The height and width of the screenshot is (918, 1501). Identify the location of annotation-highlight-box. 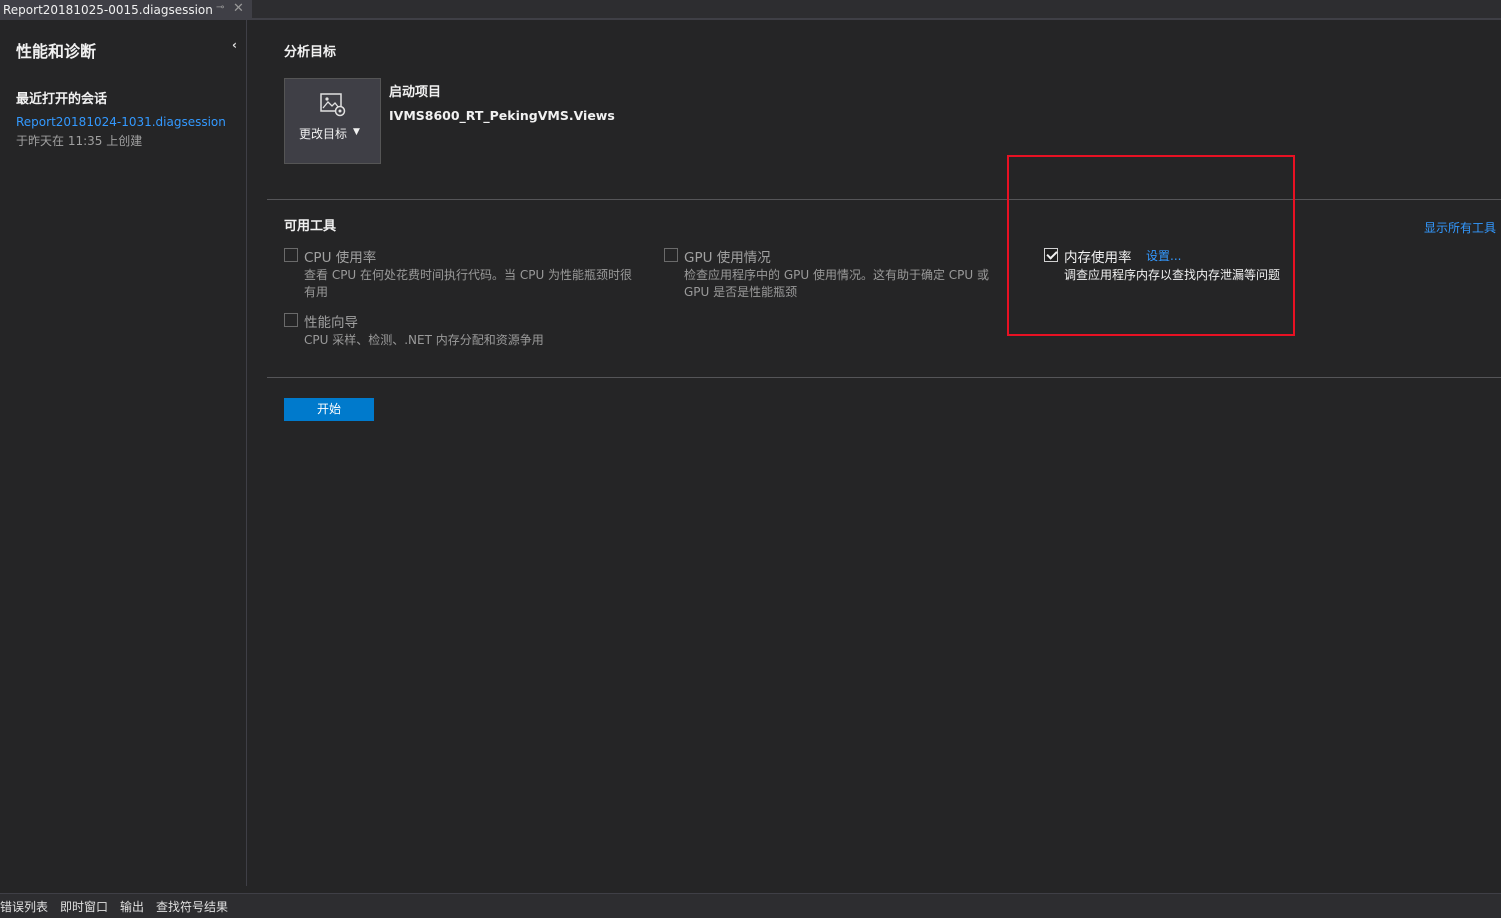
(1151, 245).